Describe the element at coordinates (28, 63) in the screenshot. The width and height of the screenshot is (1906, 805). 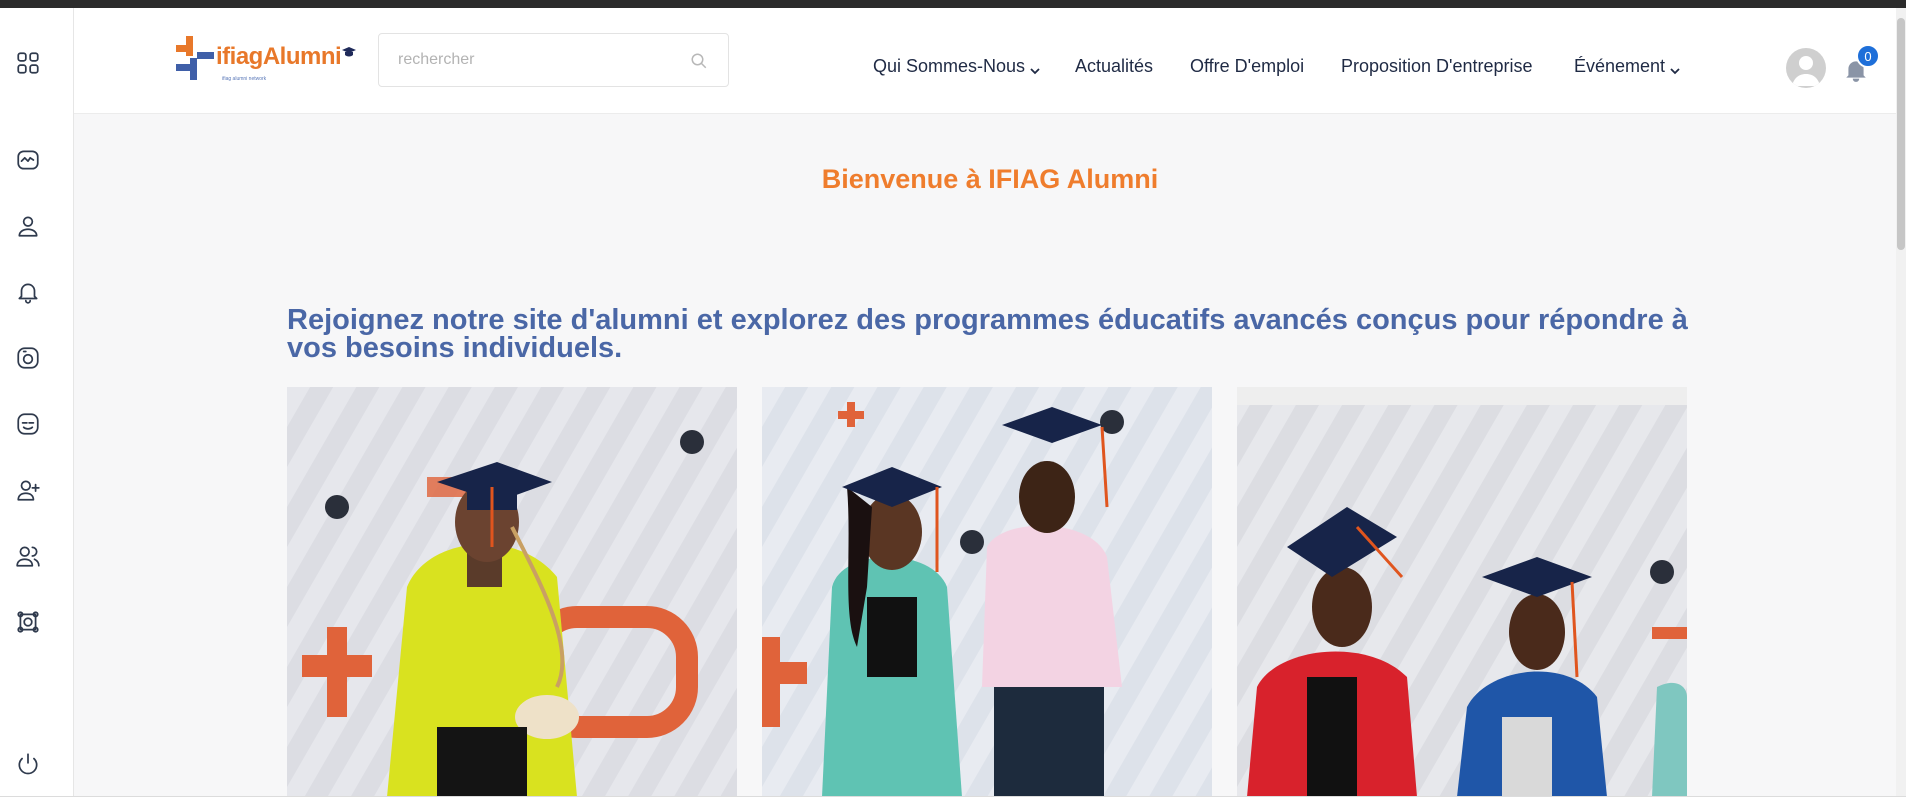
I see `apps-grid-icon` at that location.